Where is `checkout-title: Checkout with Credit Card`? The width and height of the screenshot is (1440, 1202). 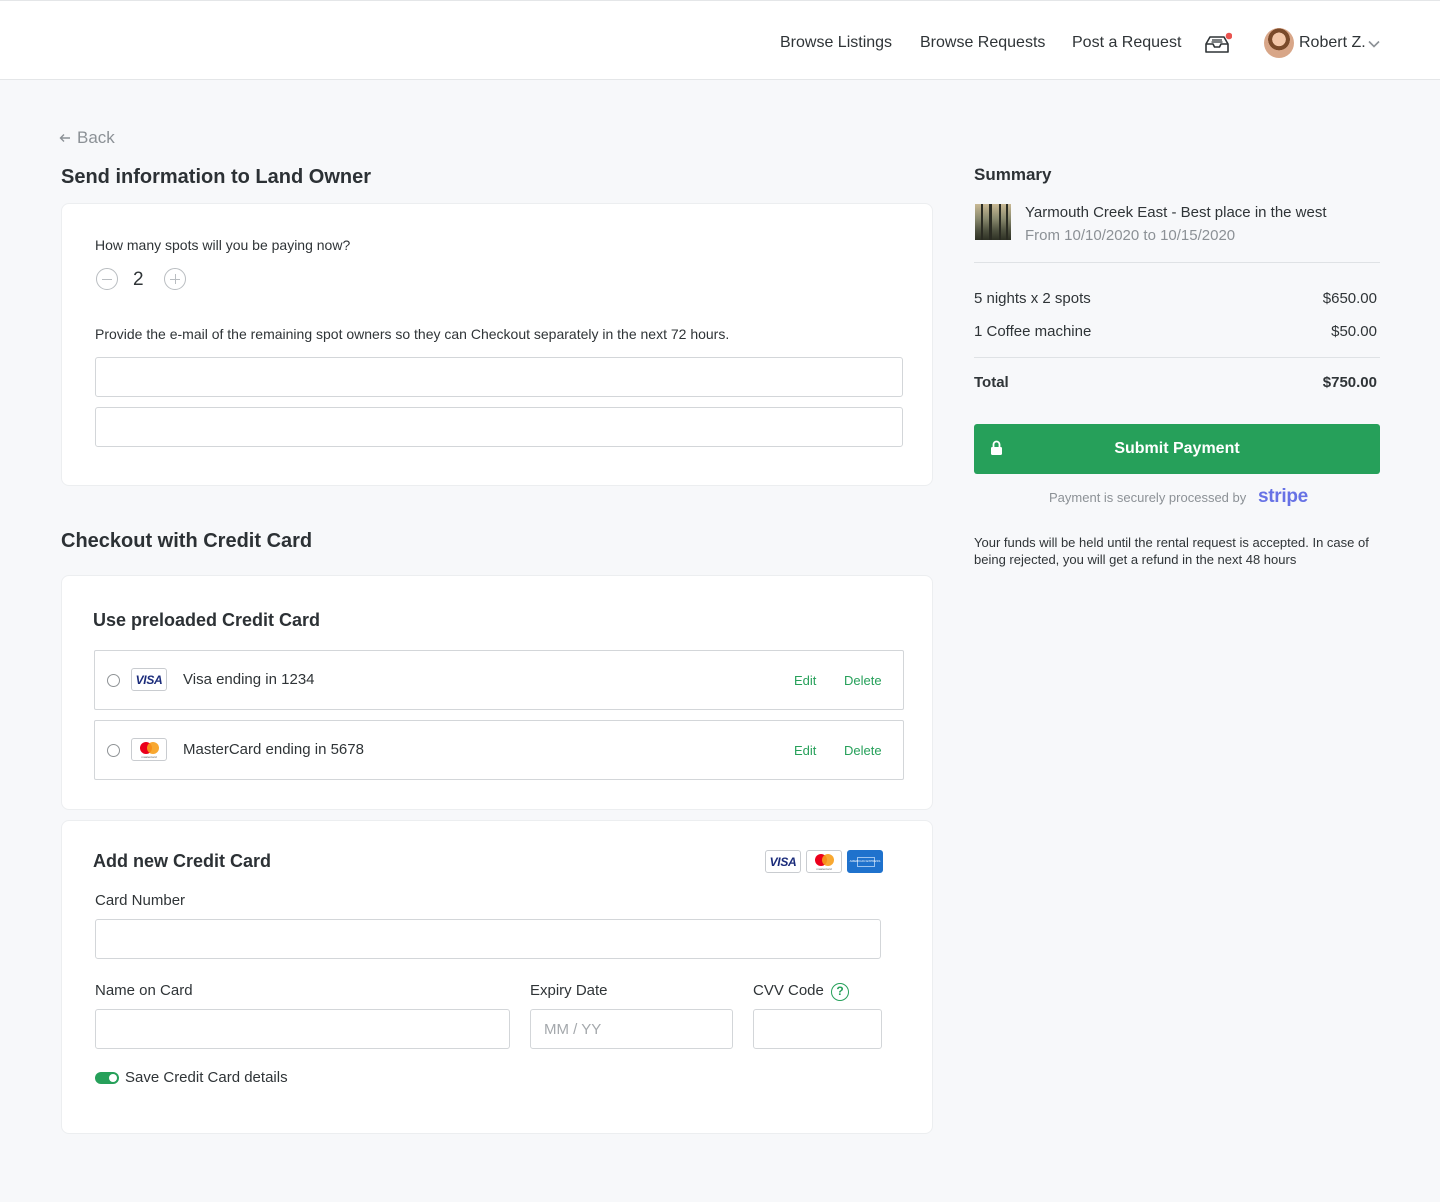 checkout-title: Checkout with Credit Card is located at coordinates (187, 541).